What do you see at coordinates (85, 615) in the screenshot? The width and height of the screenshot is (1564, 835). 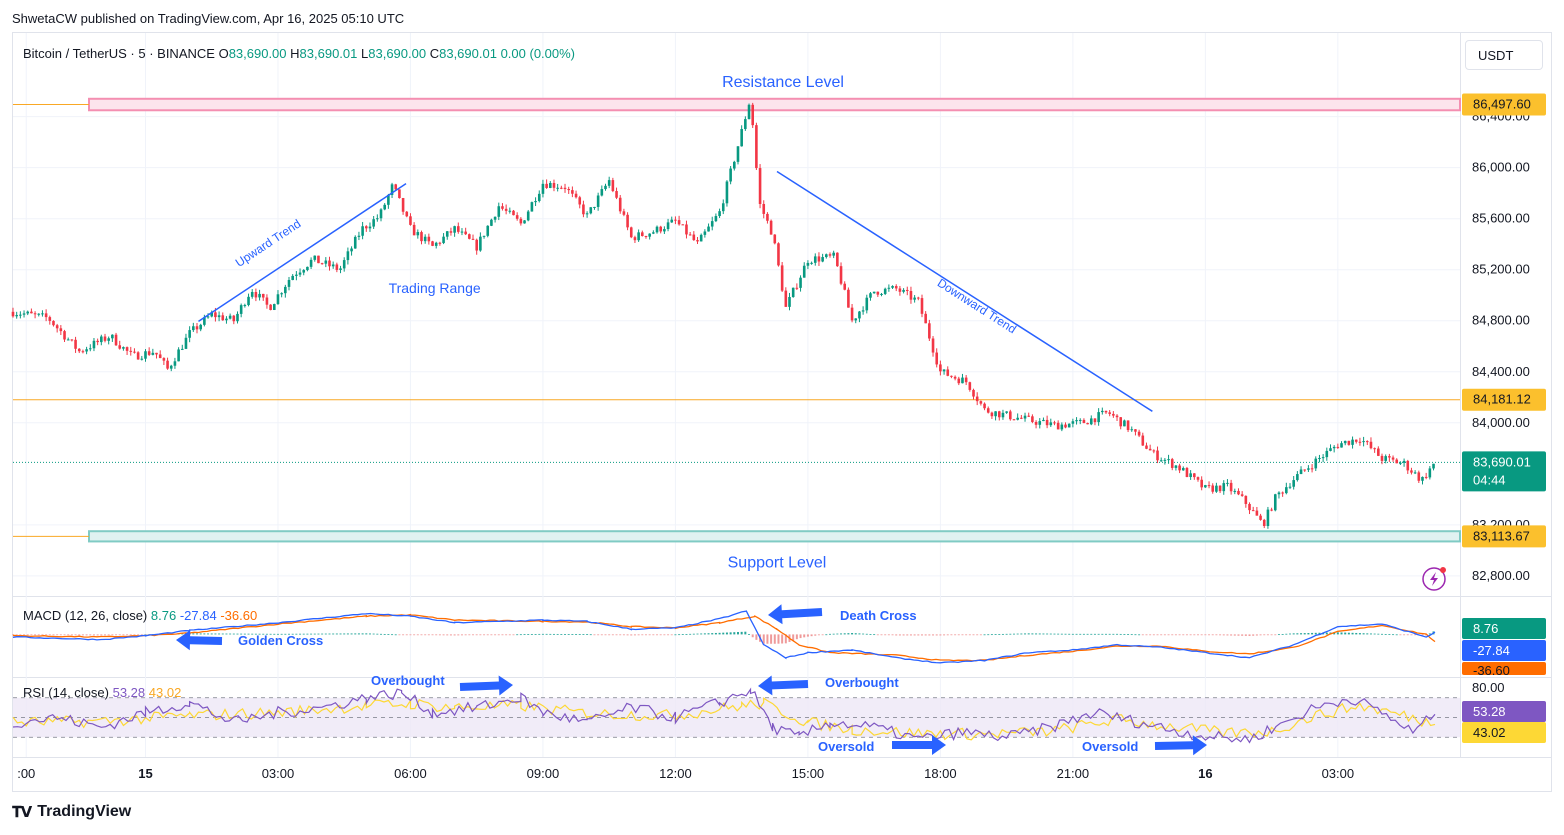 I see `macd-title: MACD (12, 26, close)` at bounding box center [85, 615].